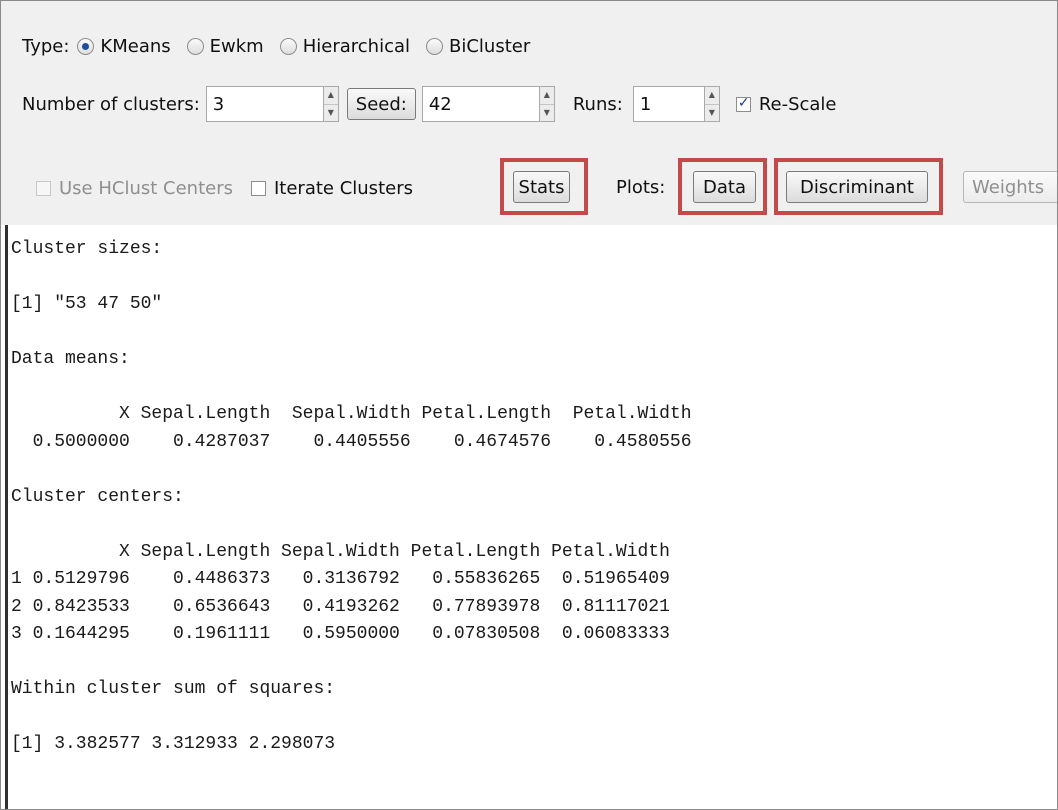 This screenshot has width=1058, height=810. Describe the element at coordinates (264, 104) in the screenshot. I see `clusters-input: 3` at that location.